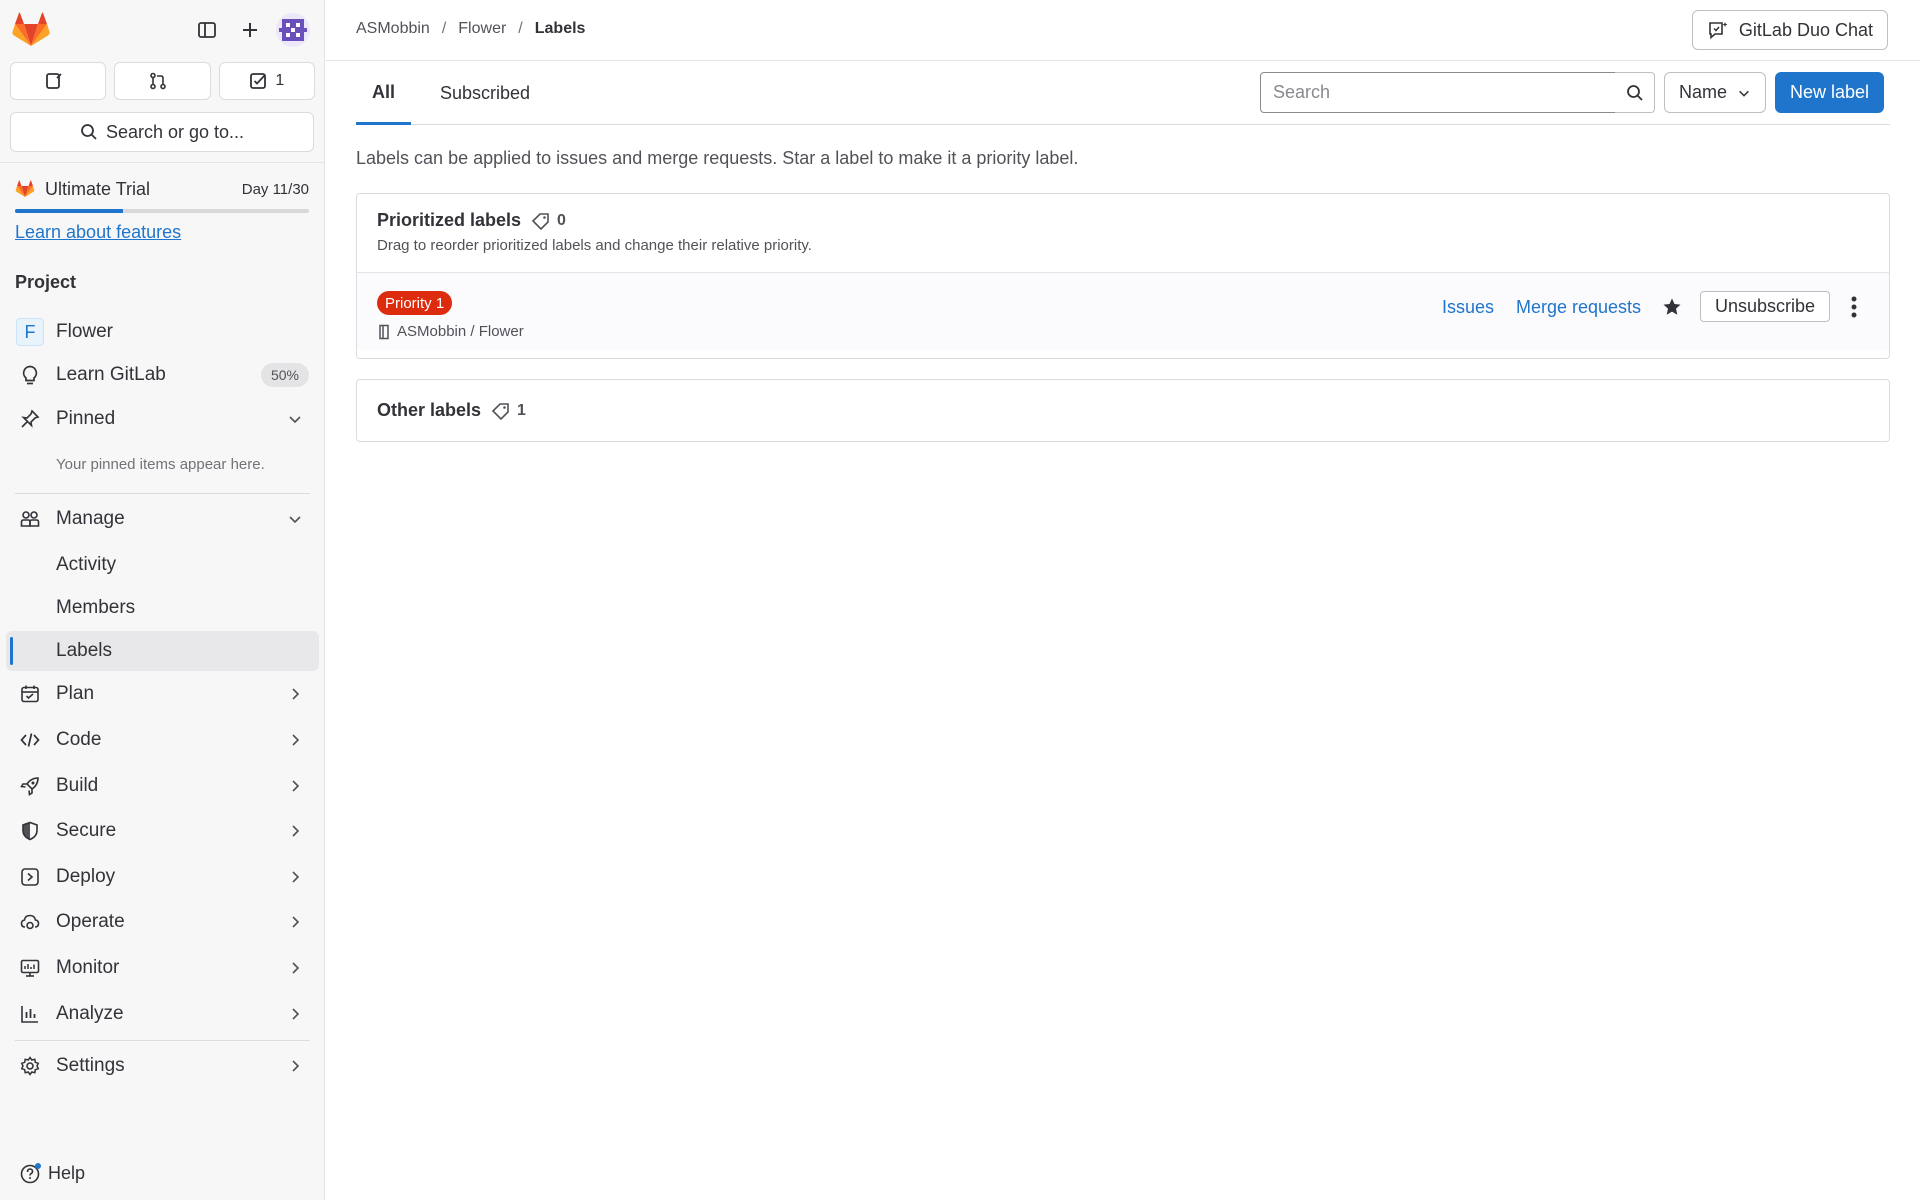 Image resolution: width=1920 pixels, height=1200 pixels. I want to click on sort-dropdown: Name, so click(1715, 92).